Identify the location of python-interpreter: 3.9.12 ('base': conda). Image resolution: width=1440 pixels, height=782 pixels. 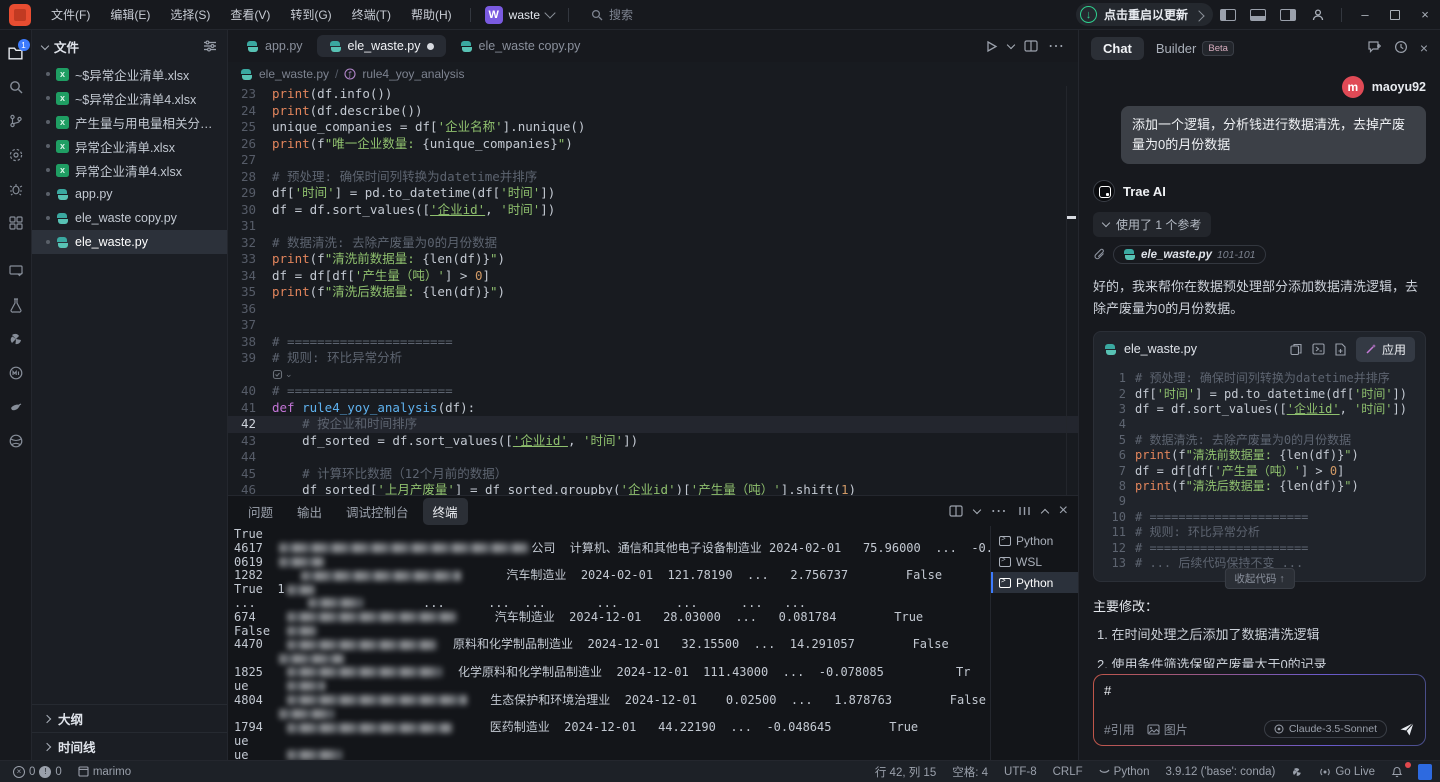
(1220, 772).